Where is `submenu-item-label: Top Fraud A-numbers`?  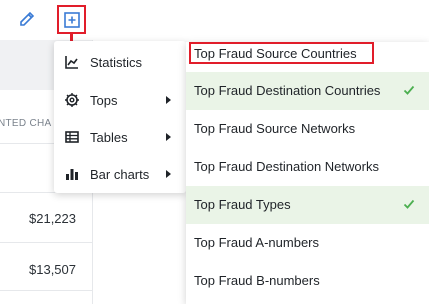 submenu-item-label: Top Fraud A-numbers is located at coordinates (257, 242).